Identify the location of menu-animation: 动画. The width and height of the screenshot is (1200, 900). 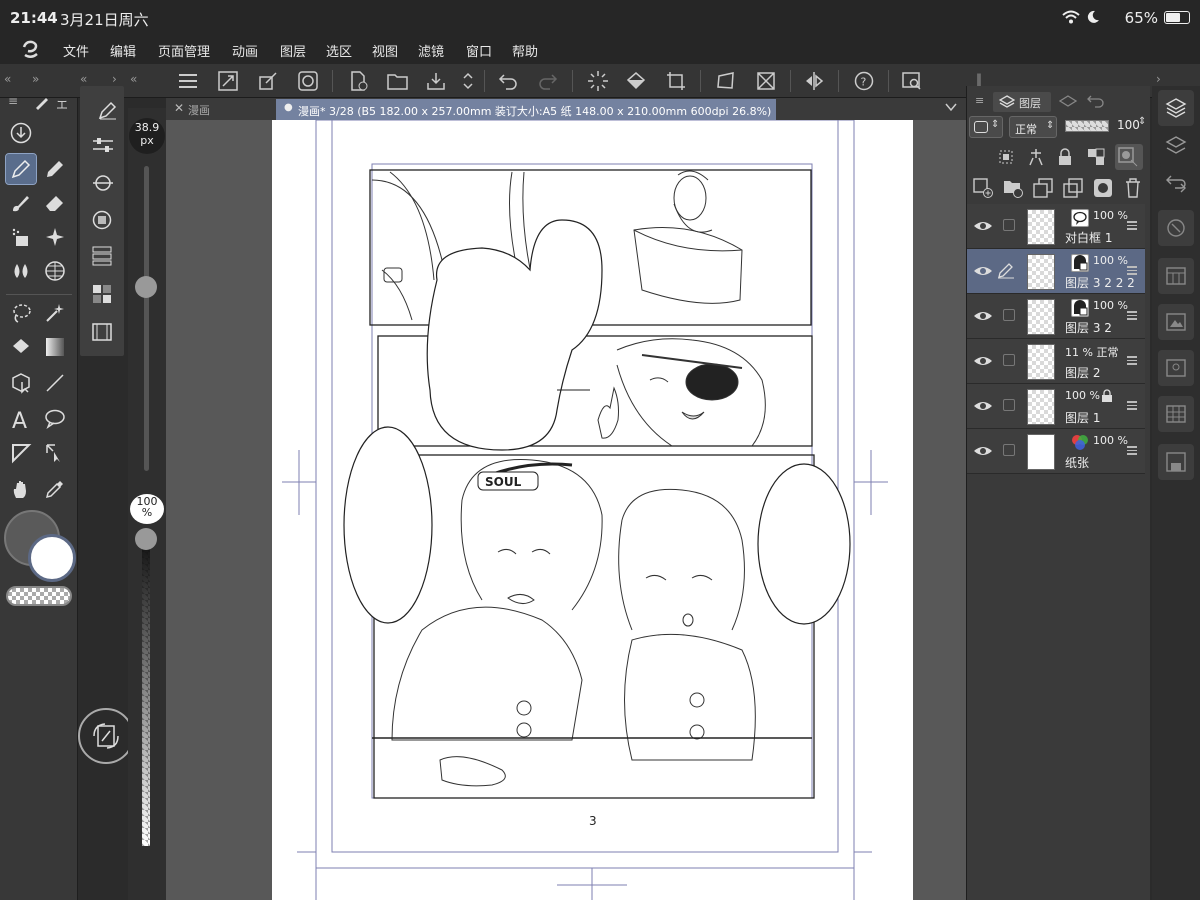
(245, 50).